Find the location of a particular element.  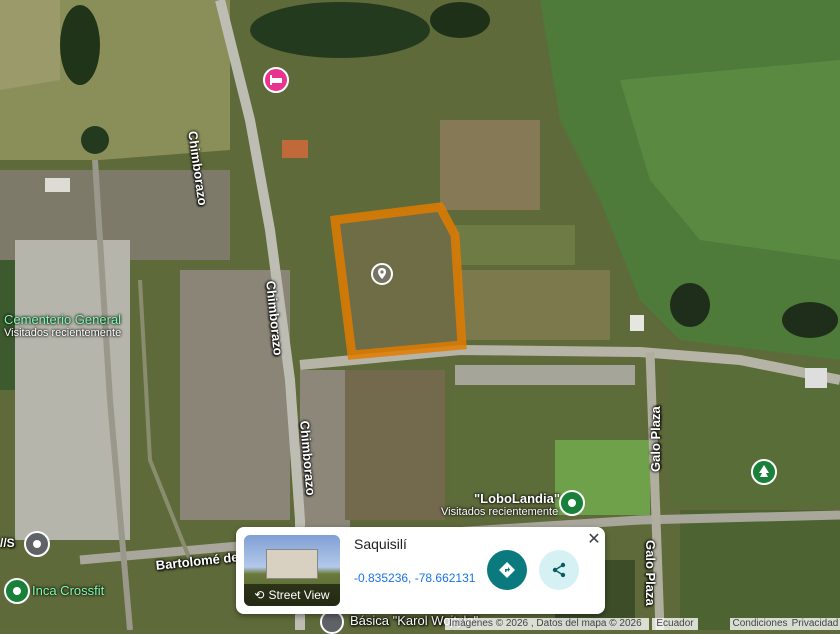

road-label-galo-plaza-south: Galo Plaza is located at coordinates (650, 573).